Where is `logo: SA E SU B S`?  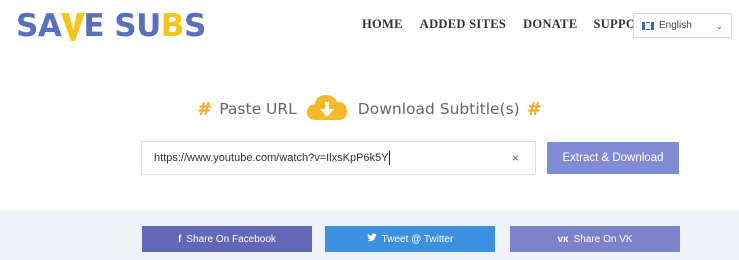
logo: SA E SU B S is located at coordinates (111, 26).